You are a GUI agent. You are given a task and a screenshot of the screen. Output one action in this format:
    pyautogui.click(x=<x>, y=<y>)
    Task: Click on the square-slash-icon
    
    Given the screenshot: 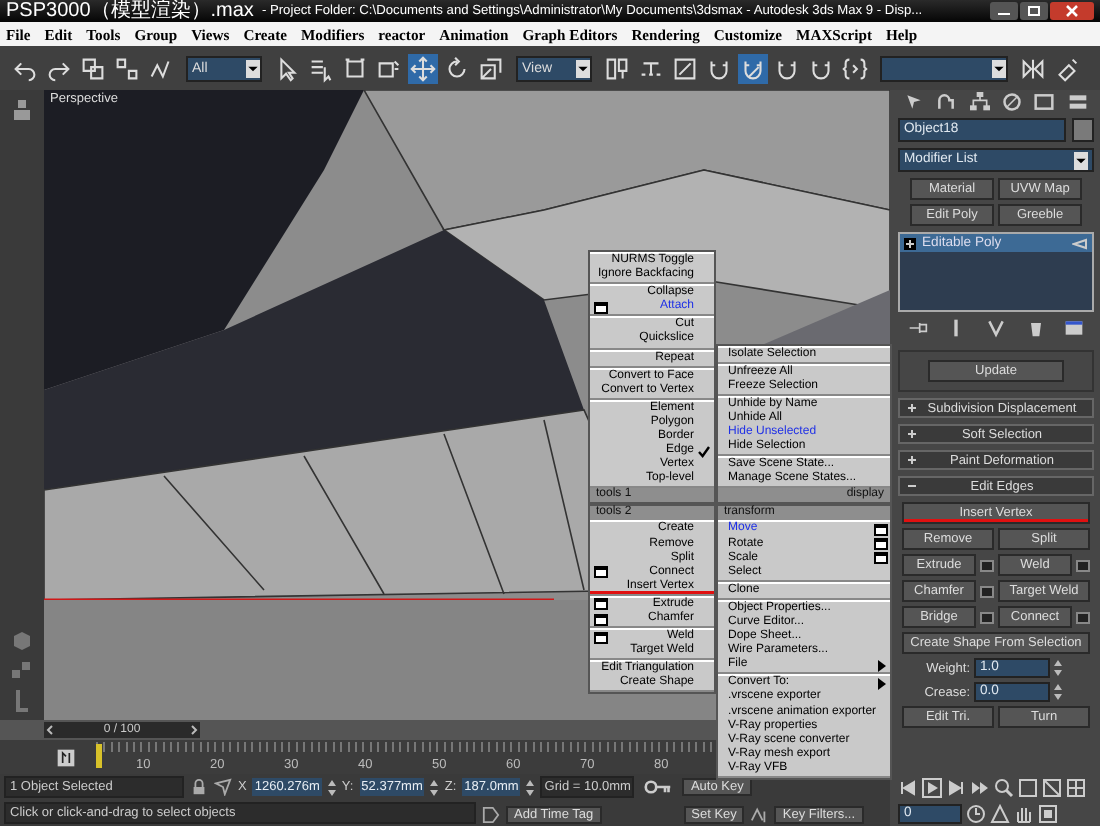 What is the action you would take?
    pyautogui.click(x=685, y=68)
    